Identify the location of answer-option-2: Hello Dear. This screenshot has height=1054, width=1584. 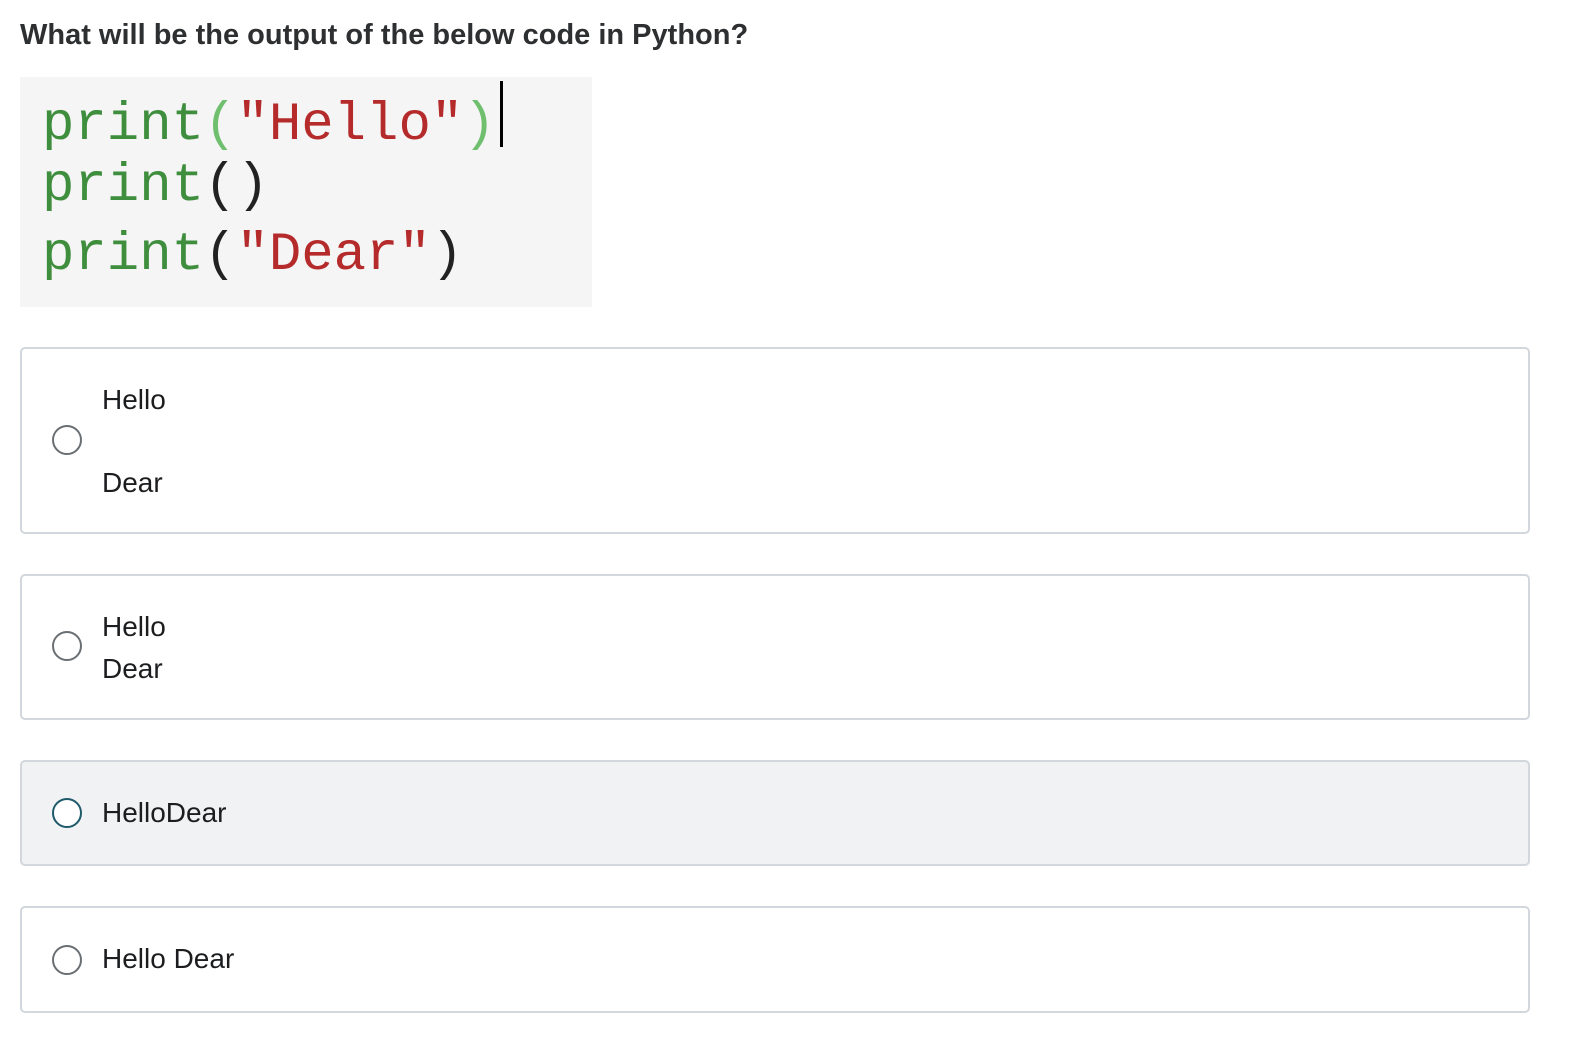
(775, 647).